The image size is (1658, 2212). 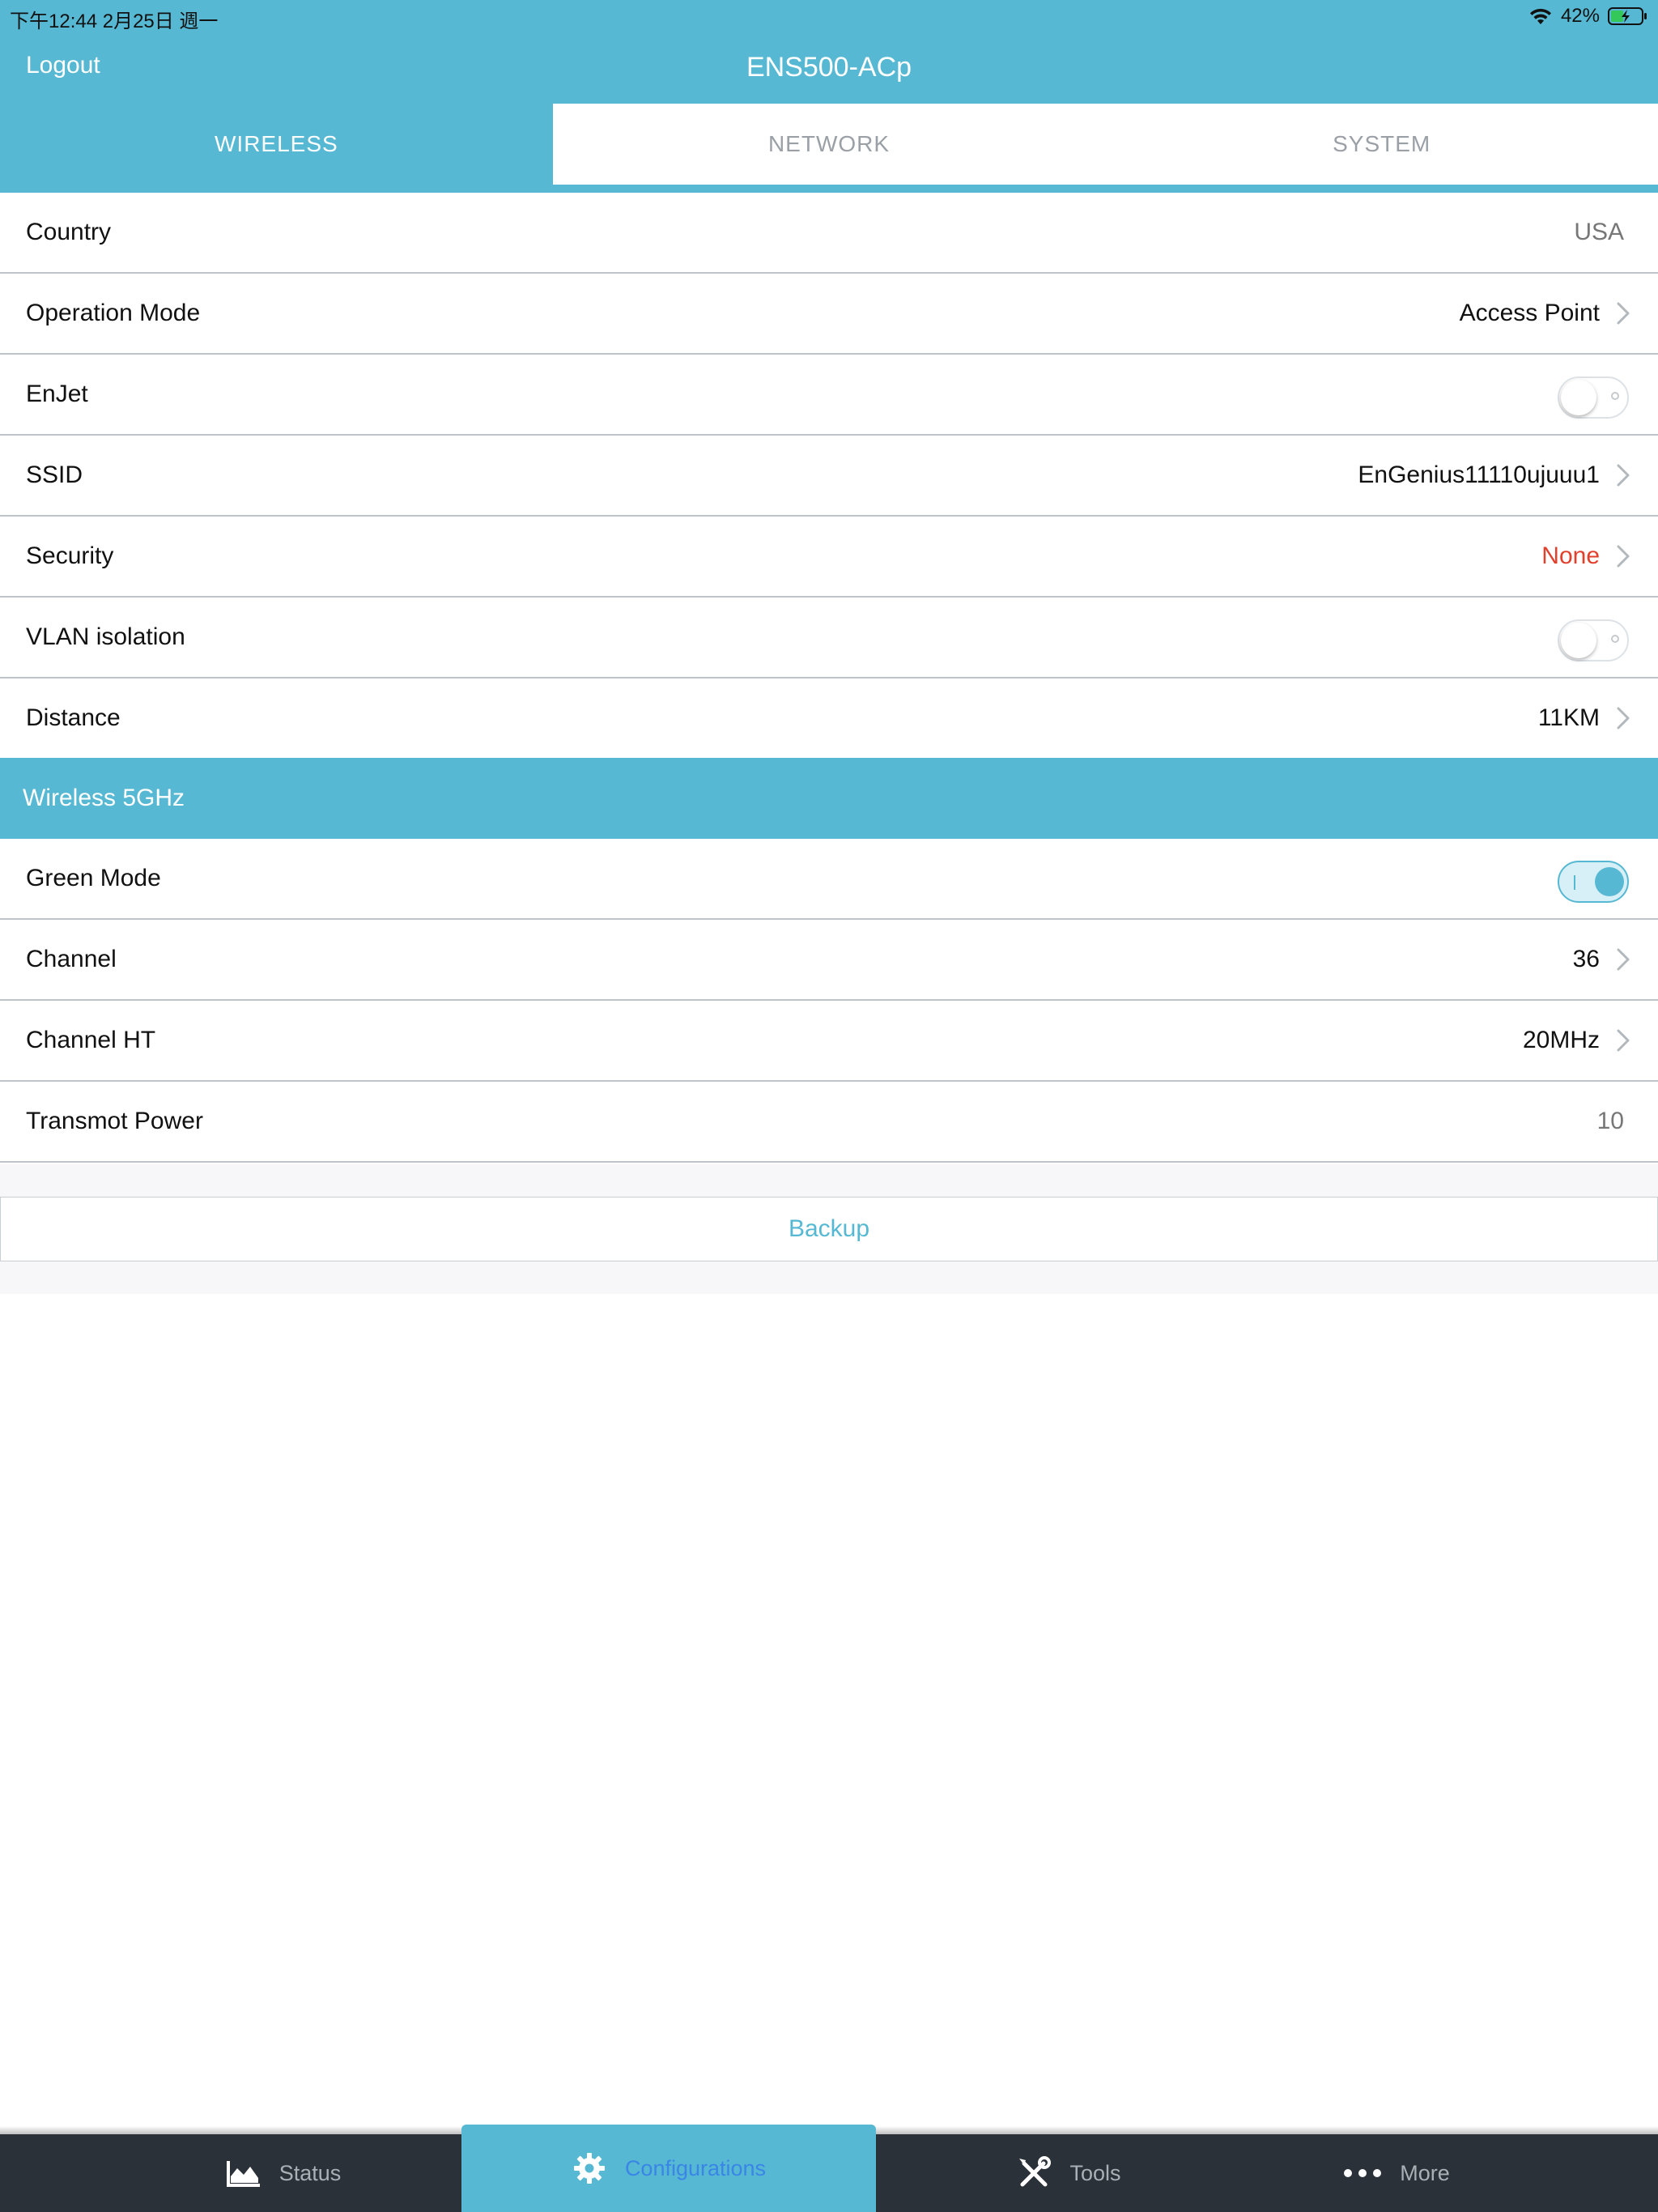 I want to click on enjet-toggle, so click(x=1593, y=398).